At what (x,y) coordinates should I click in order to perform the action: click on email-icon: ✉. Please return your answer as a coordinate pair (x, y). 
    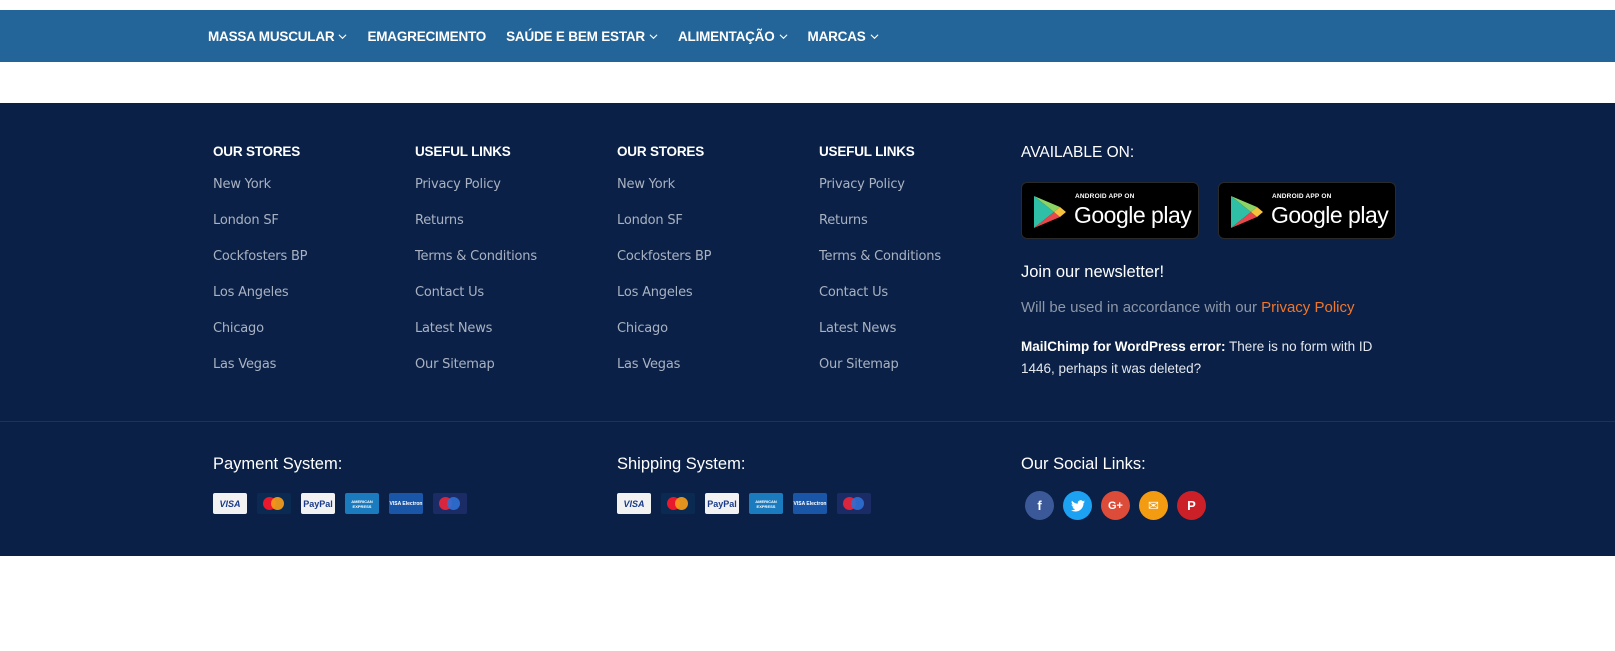
    Looking at the image, I should click on (1153, 505).